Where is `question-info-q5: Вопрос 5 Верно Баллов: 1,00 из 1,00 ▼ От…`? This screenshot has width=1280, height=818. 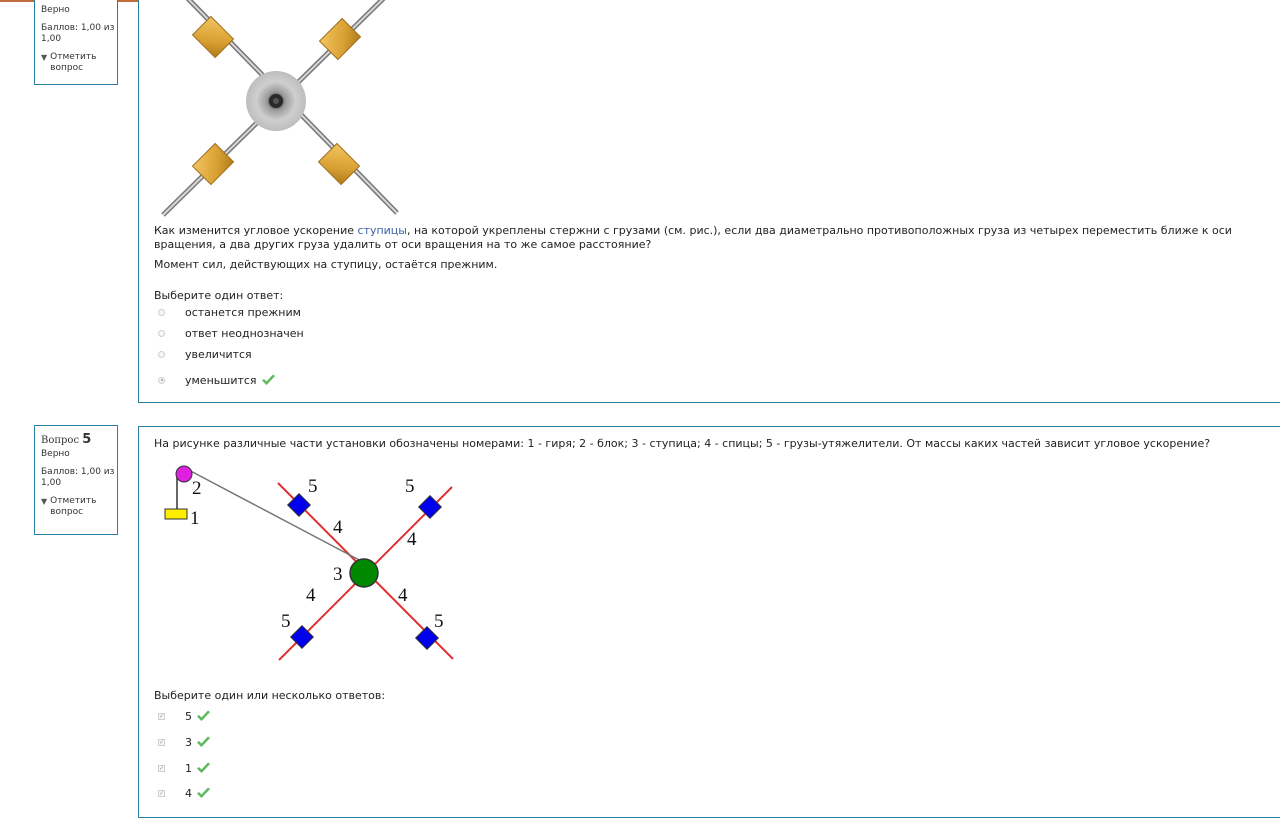 question-info-q5: Вопрос 5 Верно Баллов: 1,00 из 1,00 ▼ От… is located at coordinates (76, 480).